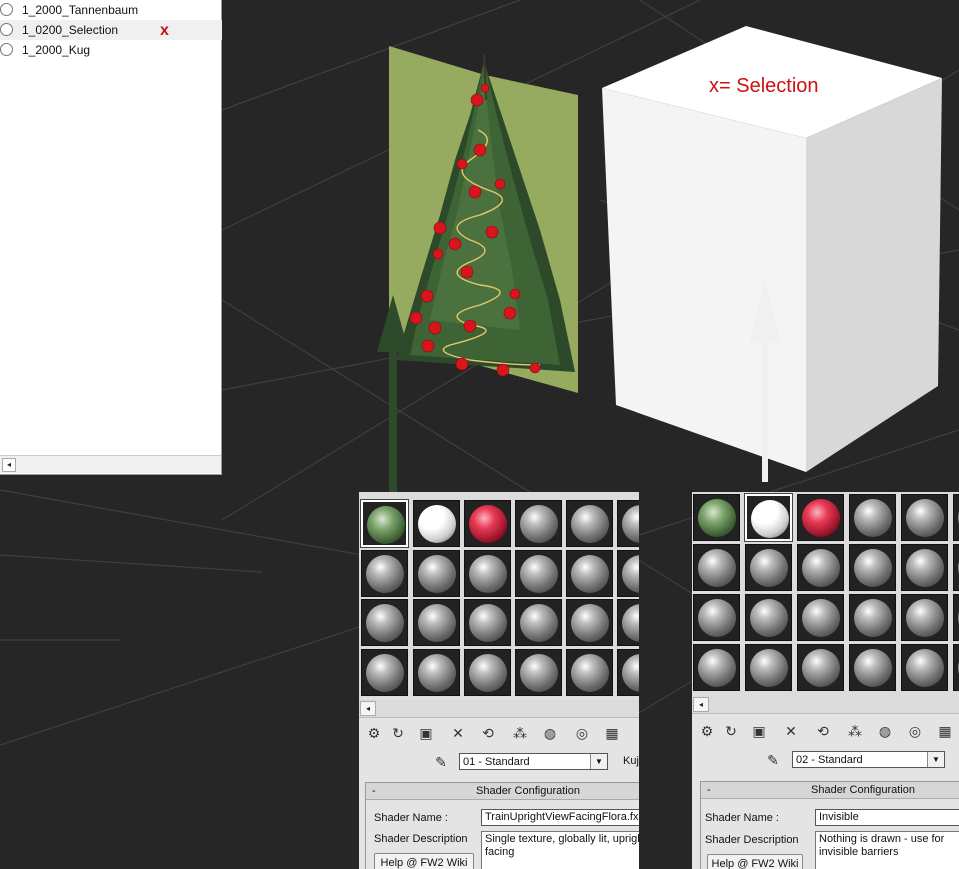  Describe the element at coordinates (110, 464) in the screenshot. I see `horizontal-scrollbar: ◂` at that location.